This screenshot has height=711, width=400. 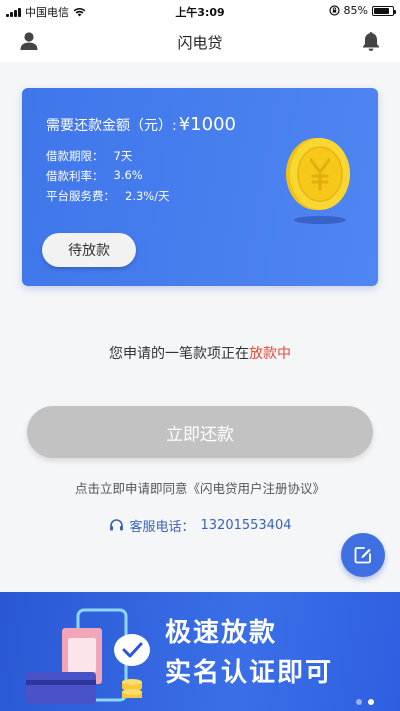 I want to click on detail-value: 3.6%, so click(x=128, y=175).